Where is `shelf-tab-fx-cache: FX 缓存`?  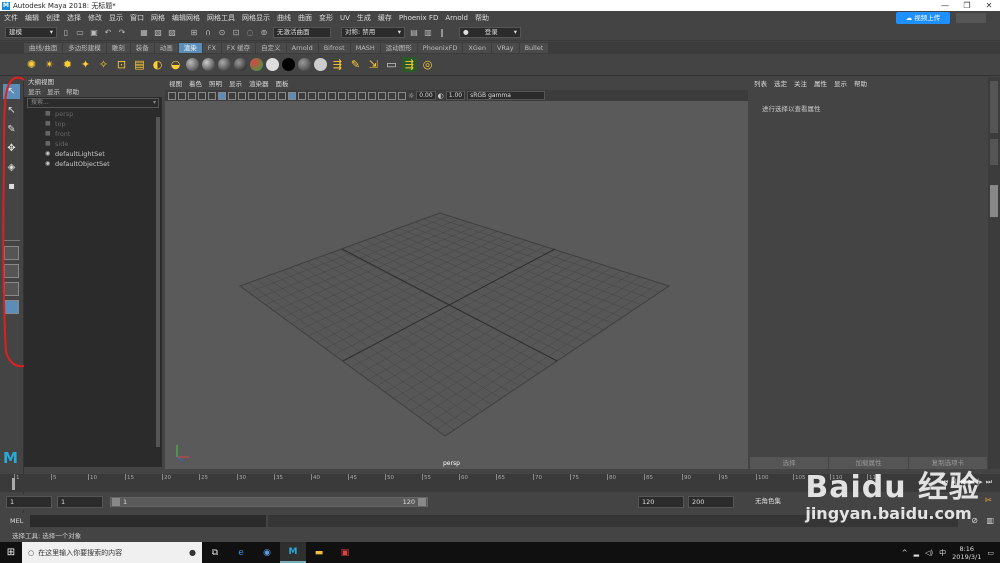 shelf-tab-fx-cache: FX 缓存 is located at coordinates (238, 48).